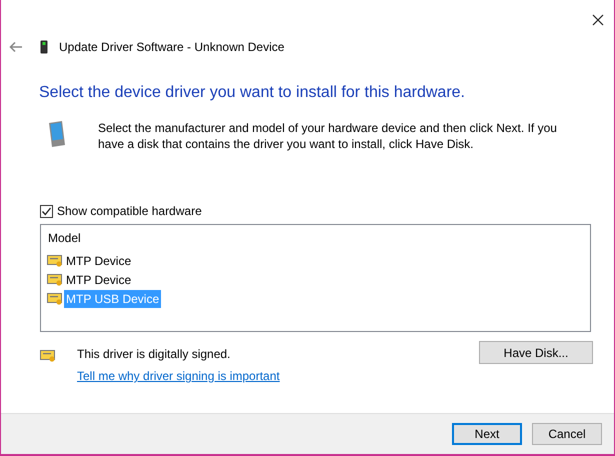 The image size is (615, 456). What do you see at coordinates (252, 93) in the screenshot?
I see `page-heading: Select the device driver you want to install for this hardware.` at bounding box center [252, 93].